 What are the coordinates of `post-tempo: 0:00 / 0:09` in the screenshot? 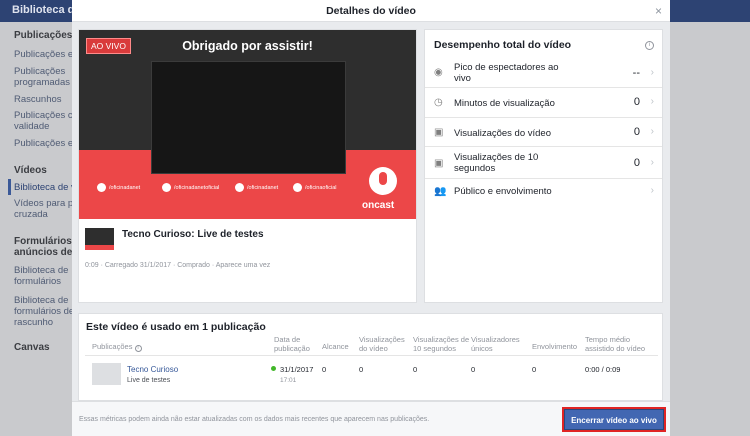 It's located at (603, 369).